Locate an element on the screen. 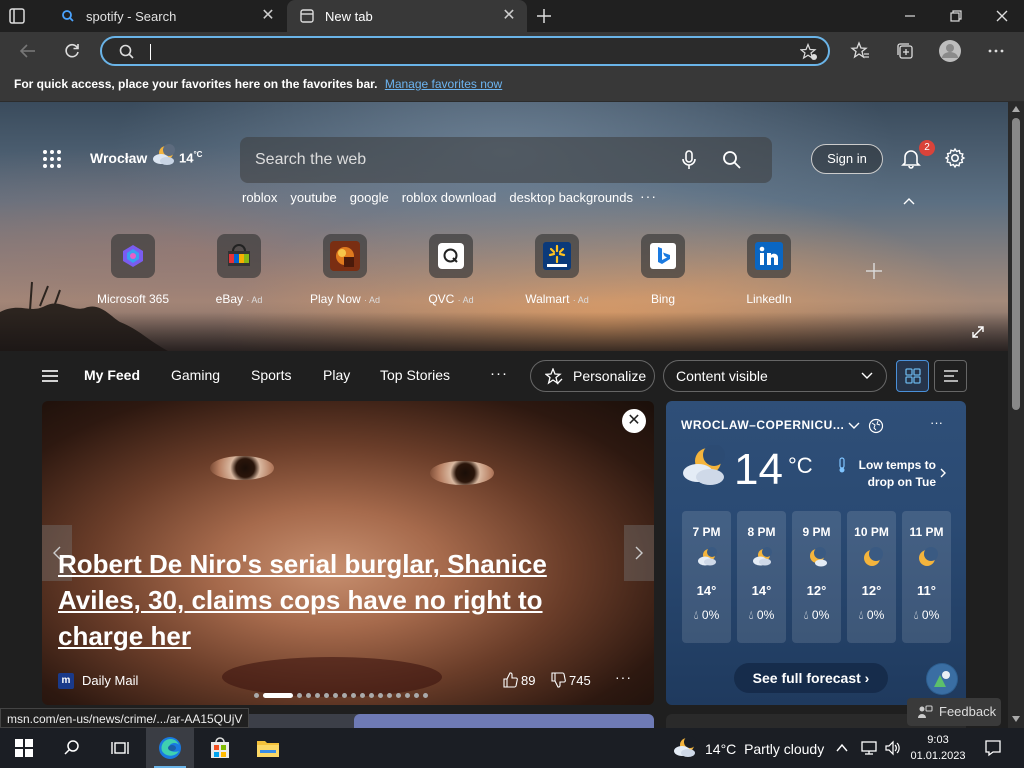 The image size is (1024, 768). page-scrollbar is located at coordinates (1016, 415).